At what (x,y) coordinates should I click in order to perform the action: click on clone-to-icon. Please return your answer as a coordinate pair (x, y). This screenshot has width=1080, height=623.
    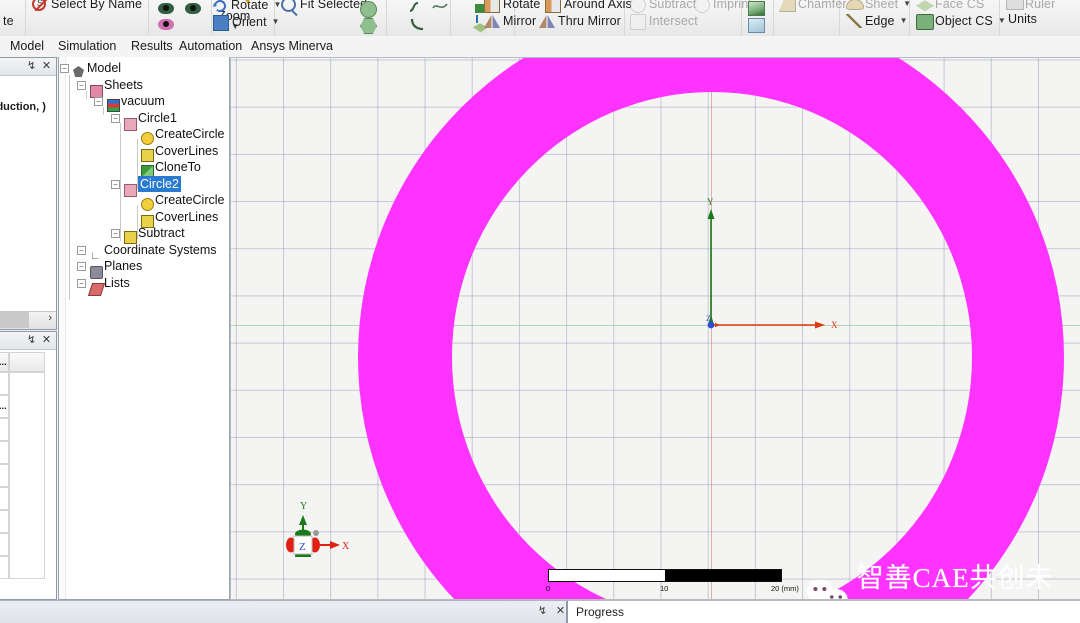
    Looking at the image, I should click on (147, 170).